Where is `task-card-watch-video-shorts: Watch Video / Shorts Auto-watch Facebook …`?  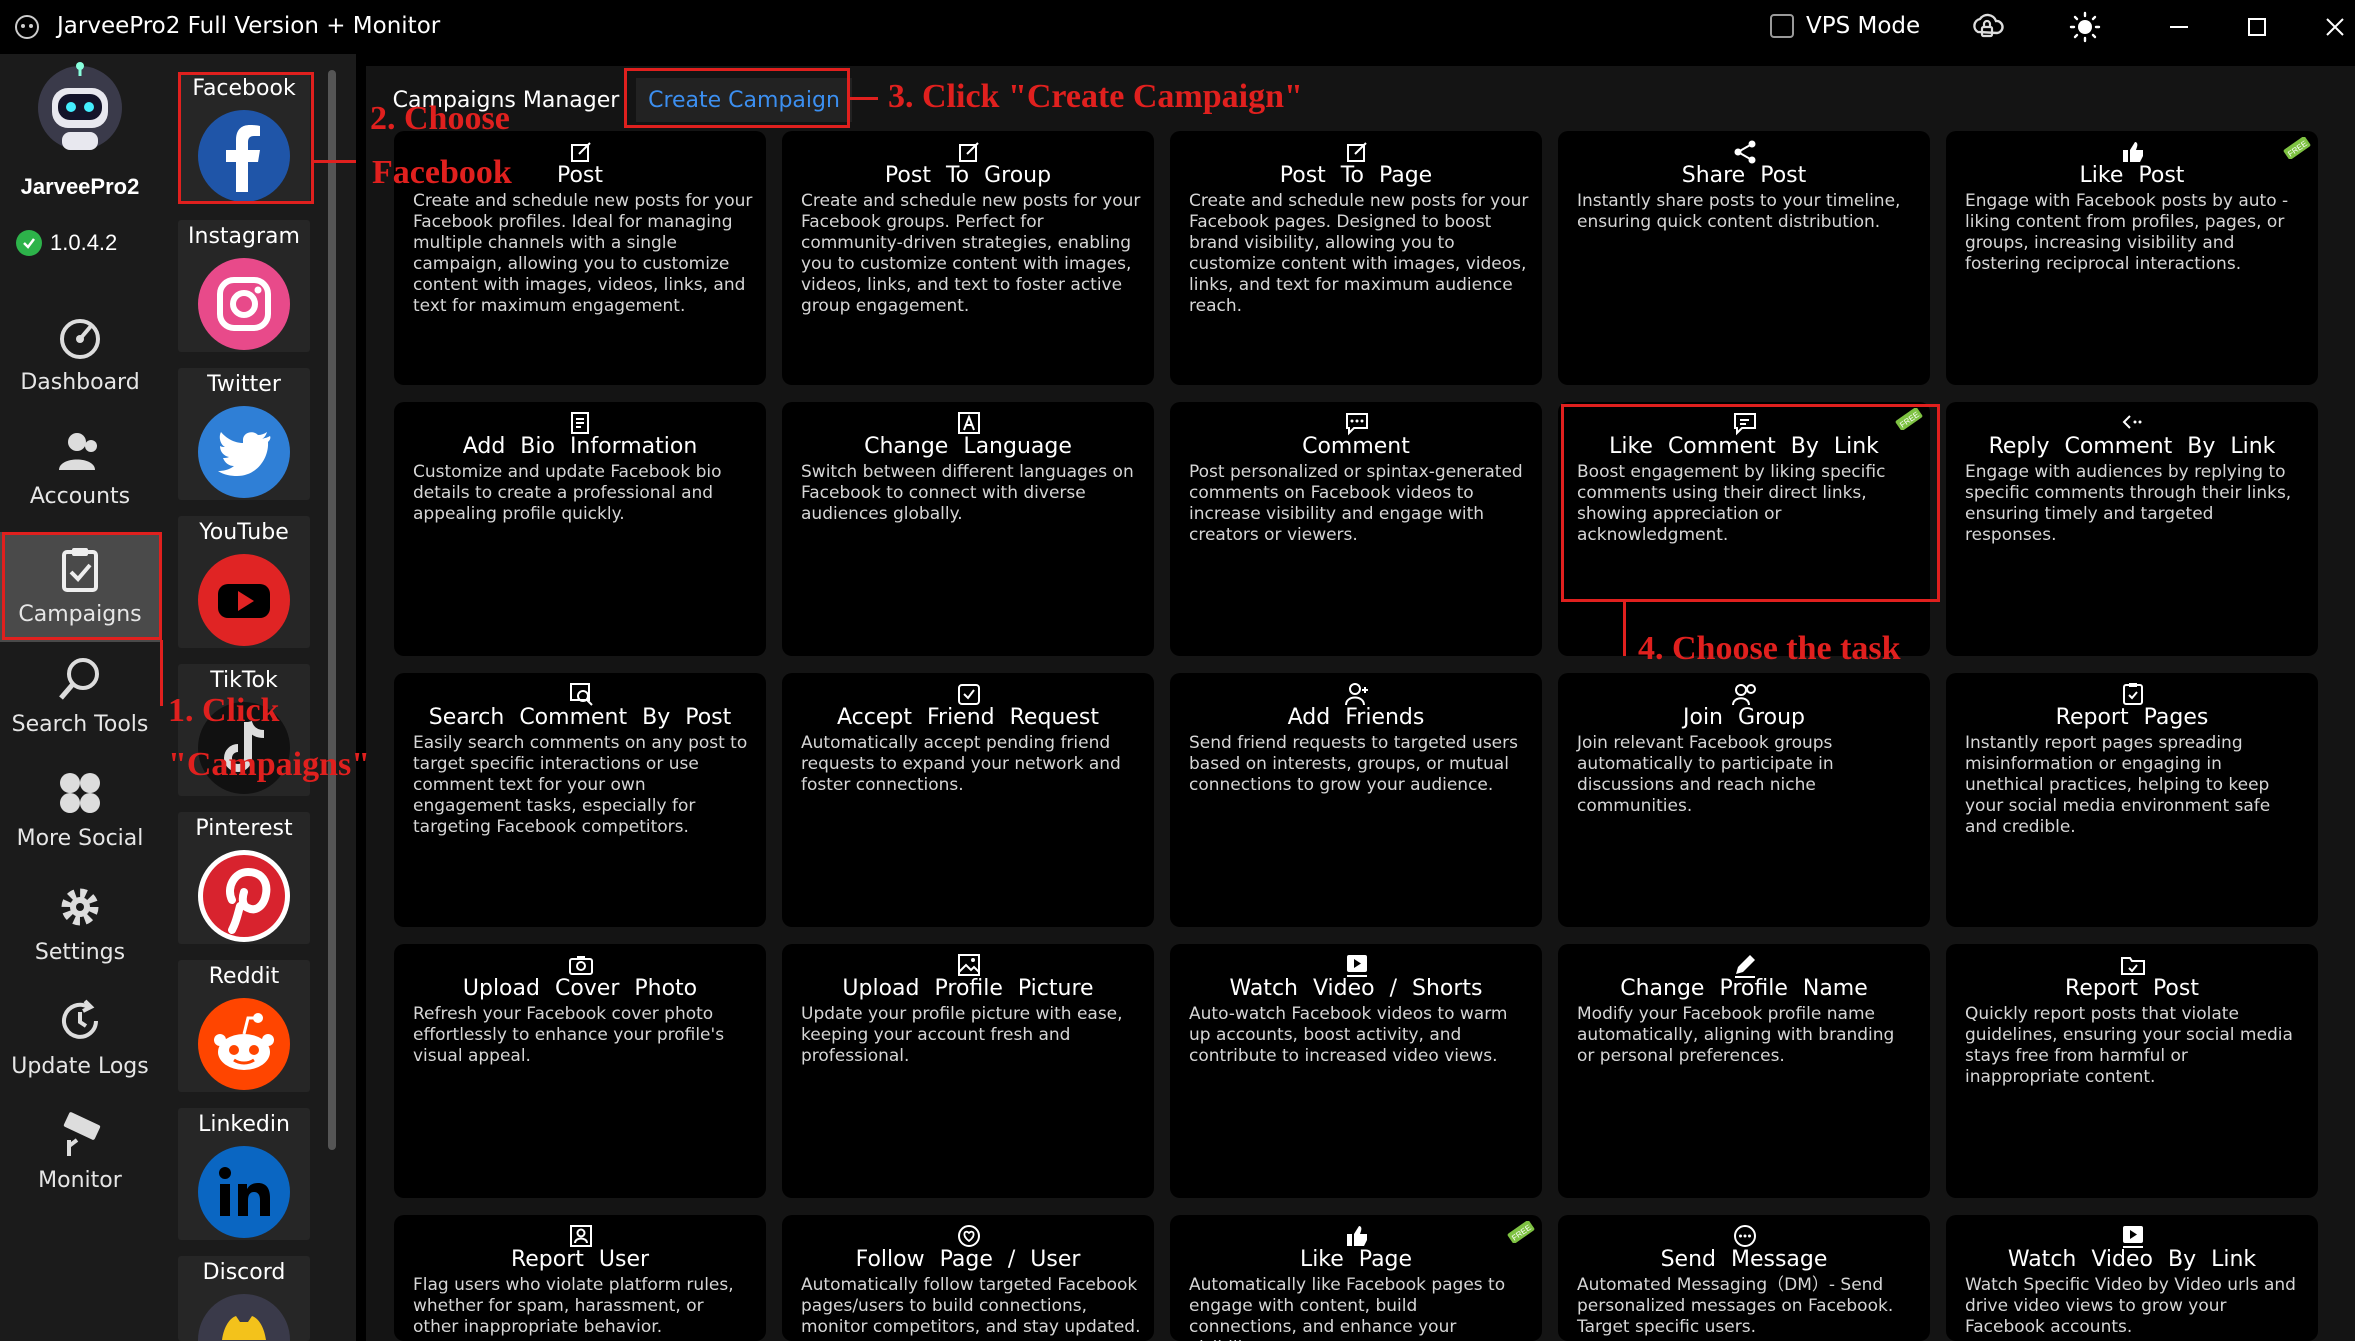
task-card-watch-video-shorts: Watch Video / Shorts Auto-watch Facebook … is located at coordinates (1356, 1071).